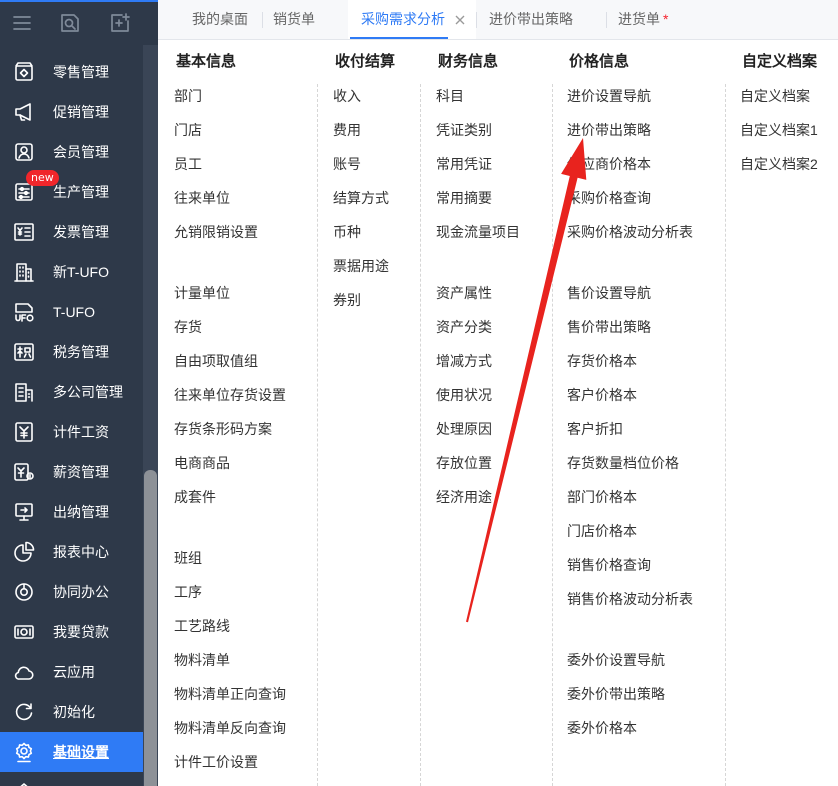  I want to click on link-disposal-reason: 处理原因, so click(478, 429).